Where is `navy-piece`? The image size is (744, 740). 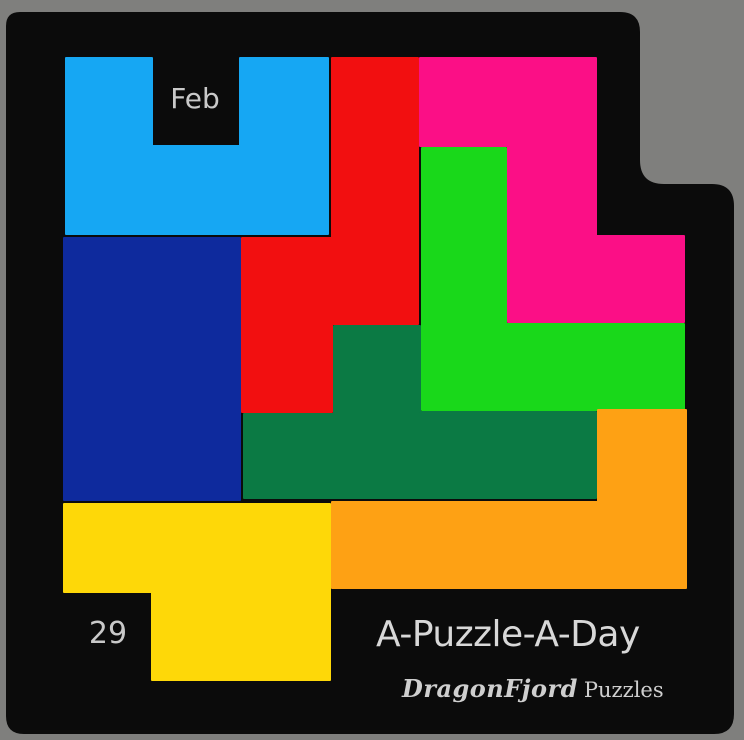 navy-piece is located at coordinates (152, 369).